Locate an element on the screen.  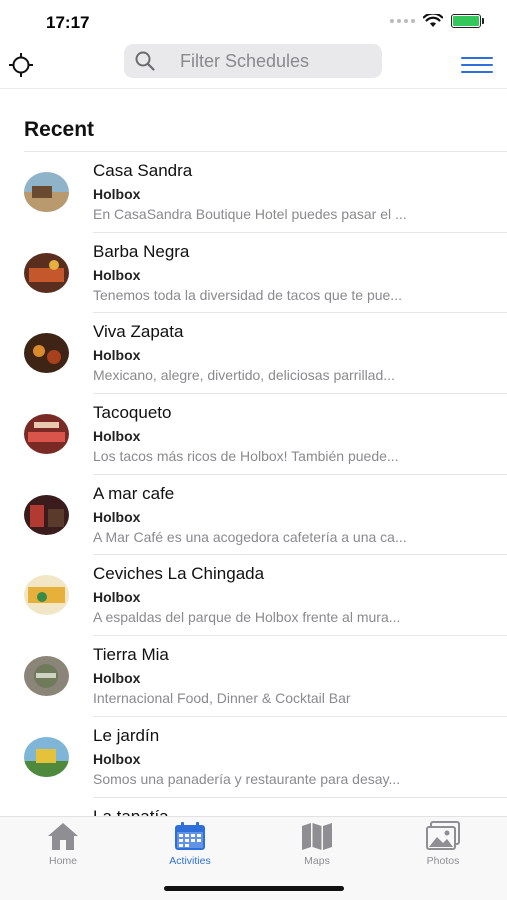
search-input is located at coordinates (275, 61).